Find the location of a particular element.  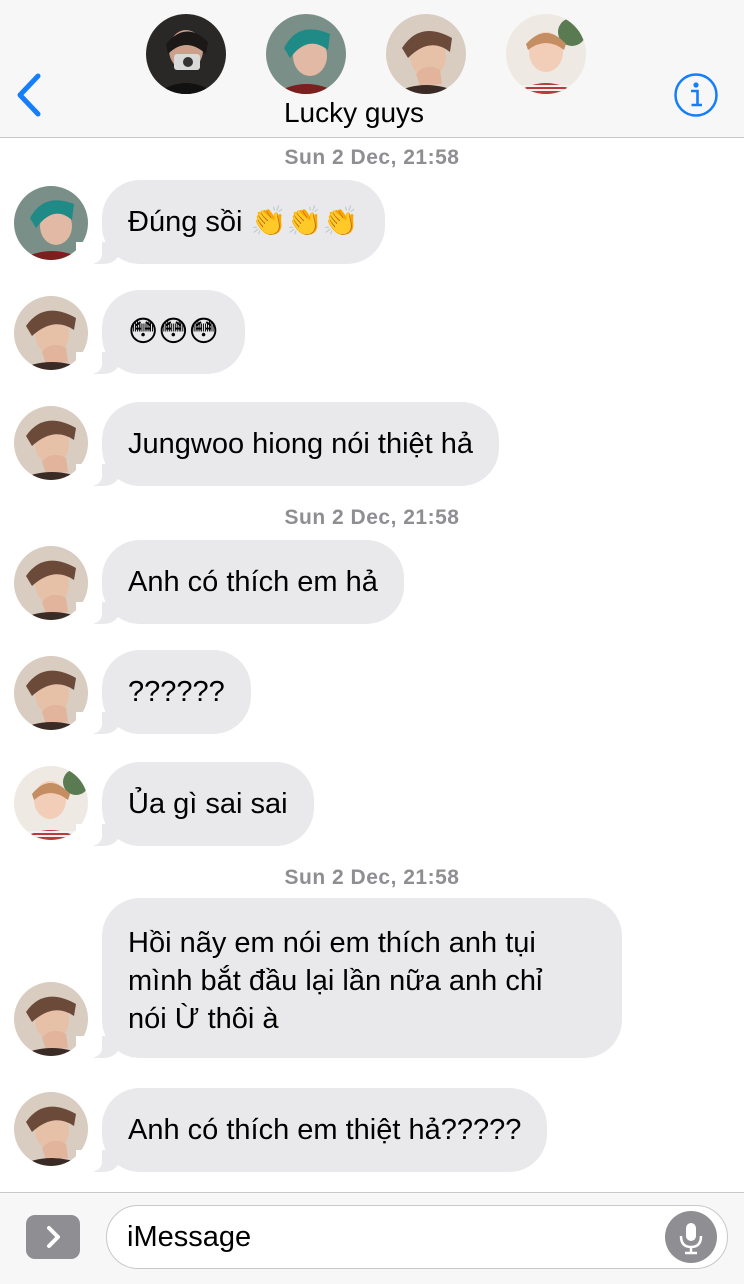

message-bubble: 😳😳😳 is located at coordinates (160, 332).